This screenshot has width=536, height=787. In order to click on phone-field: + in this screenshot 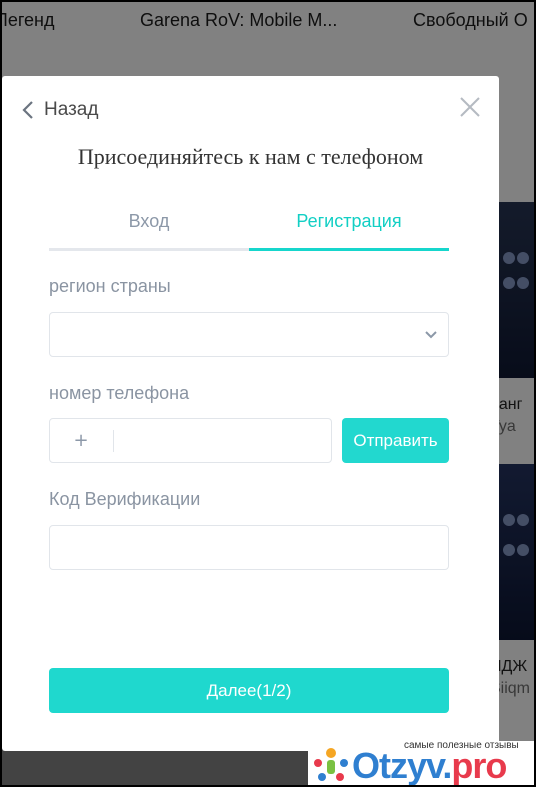, I will do `click(190, 440)`.